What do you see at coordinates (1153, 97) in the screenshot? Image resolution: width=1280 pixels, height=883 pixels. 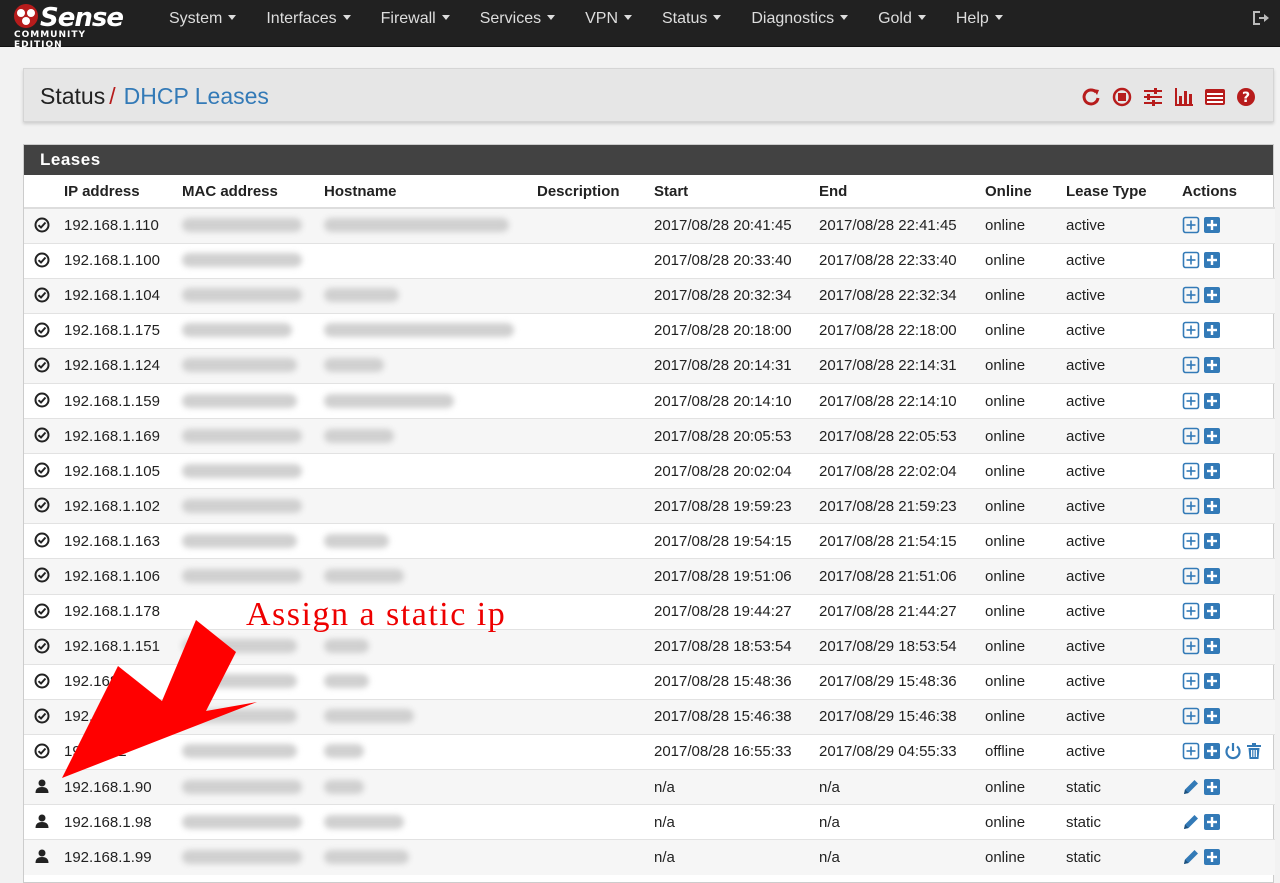 I see `settings-sliders-icon` at bounding box center [1153, 97].